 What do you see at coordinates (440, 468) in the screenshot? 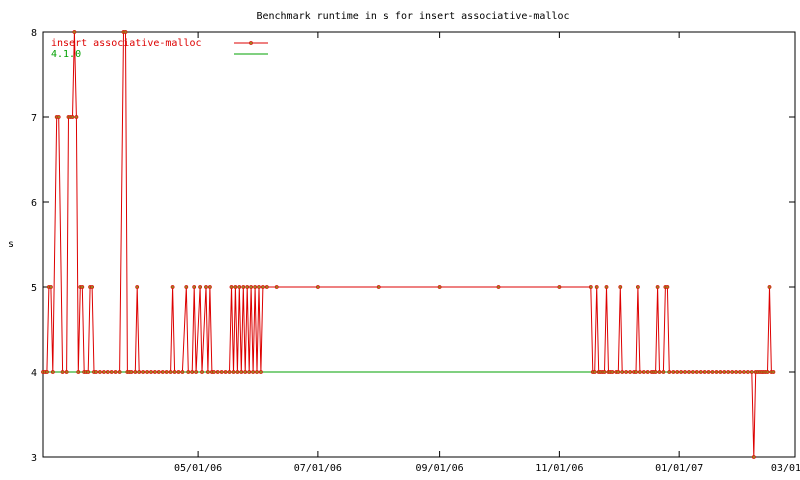
I see `x-tick-label: 09/01/06` at bounding box center [440, 468].